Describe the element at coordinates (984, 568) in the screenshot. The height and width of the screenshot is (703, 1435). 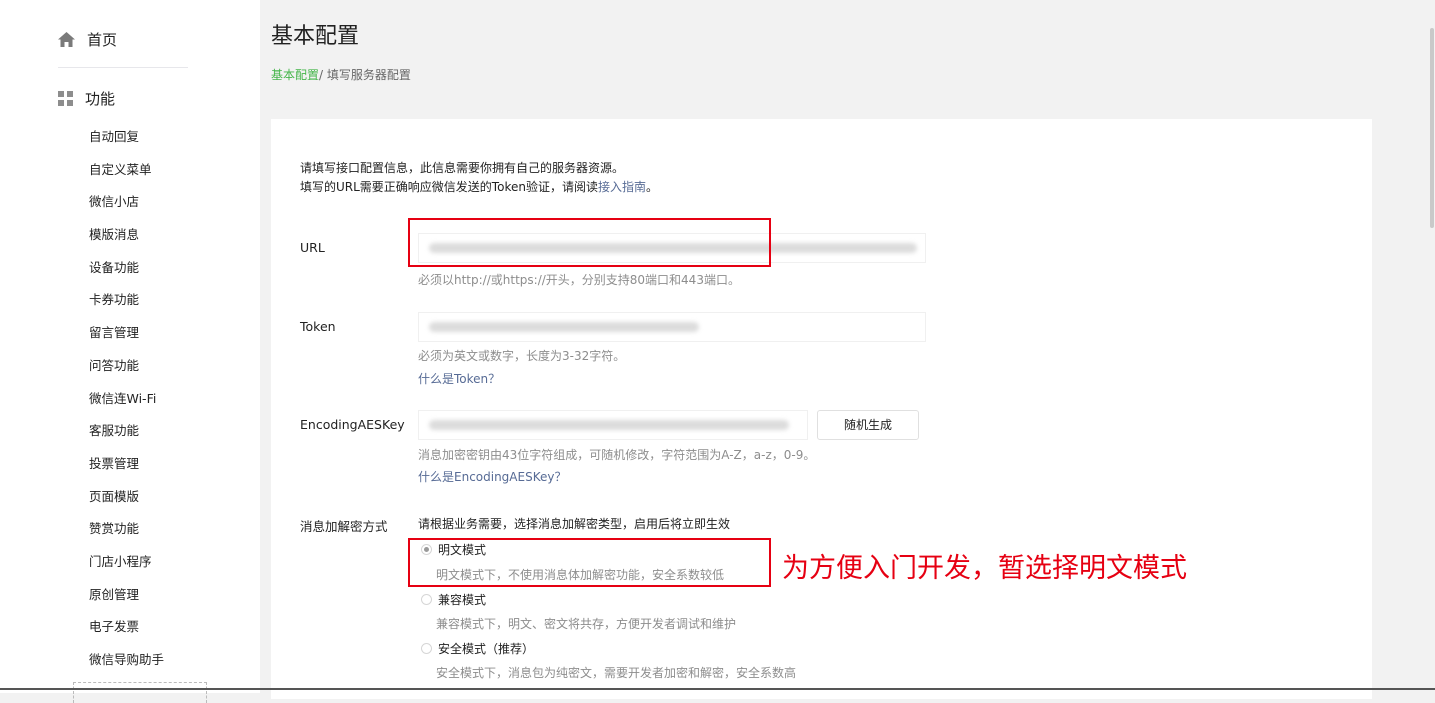
I see `annotation-text: 为方便入门开发，暂选择明文模式` at that location.